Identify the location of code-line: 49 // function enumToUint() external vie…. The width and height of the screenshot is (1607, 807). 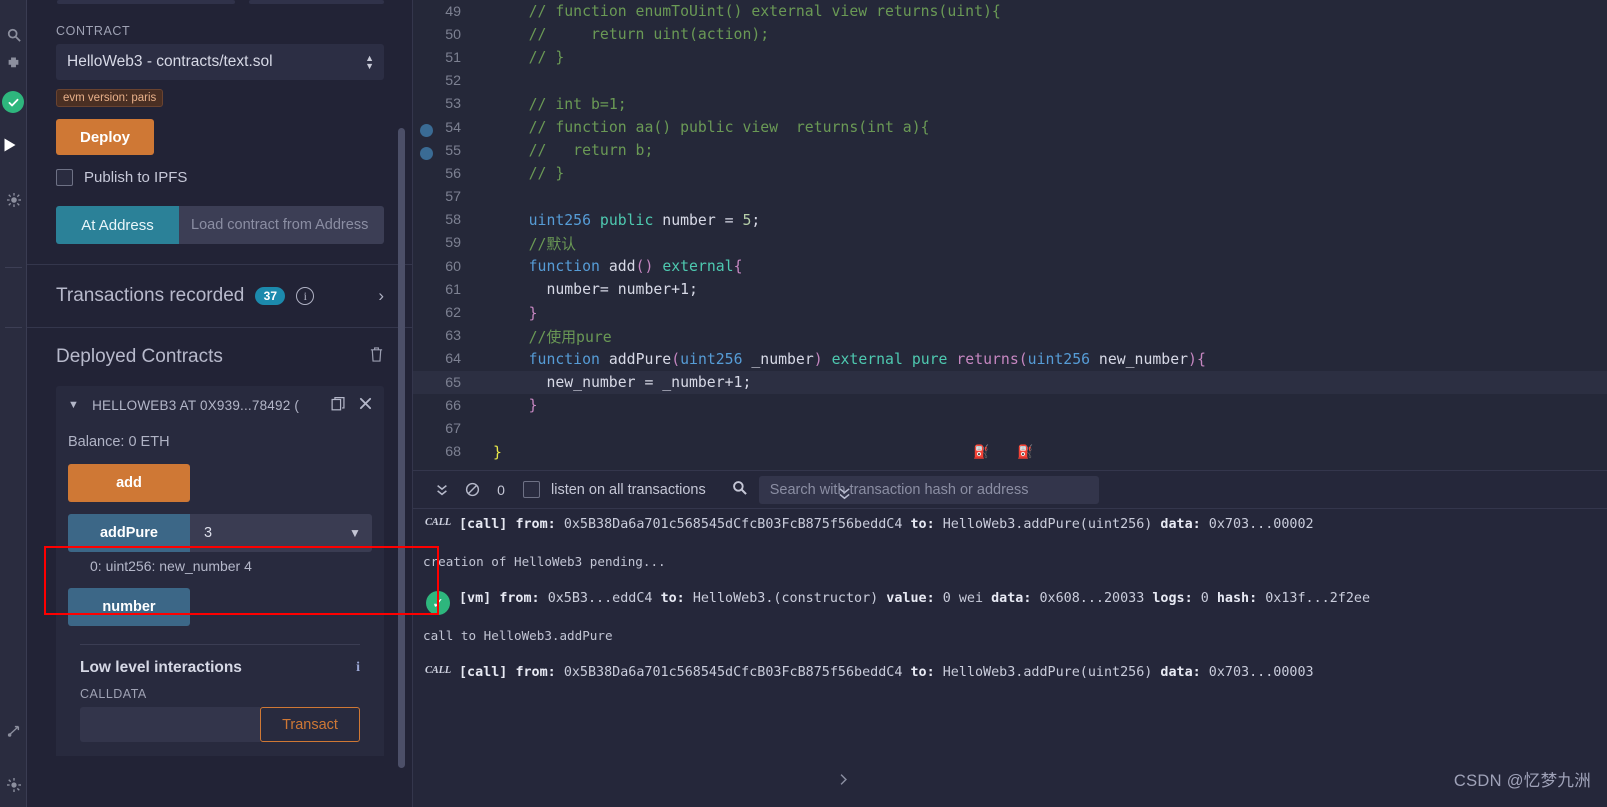
(1010, 11).